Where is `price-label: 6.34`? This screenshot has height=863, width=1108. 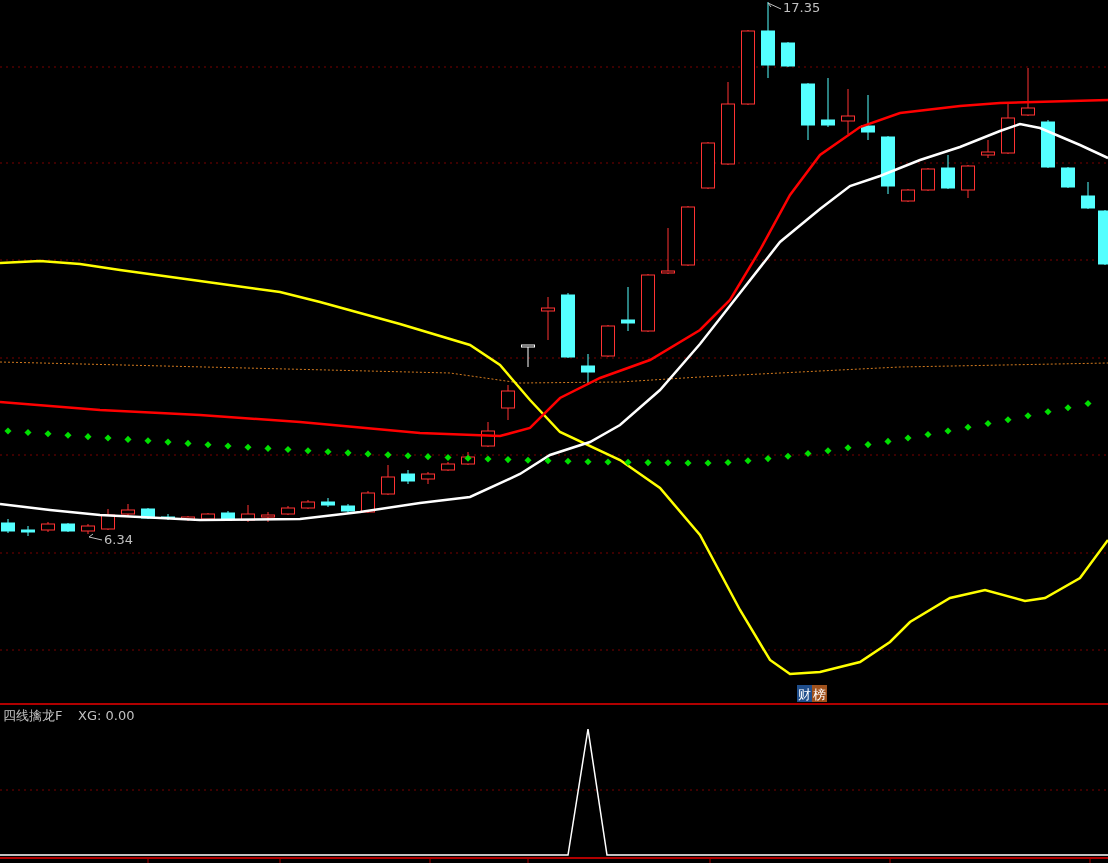
price-label: 6.34 is located at coordinates (118, 539).